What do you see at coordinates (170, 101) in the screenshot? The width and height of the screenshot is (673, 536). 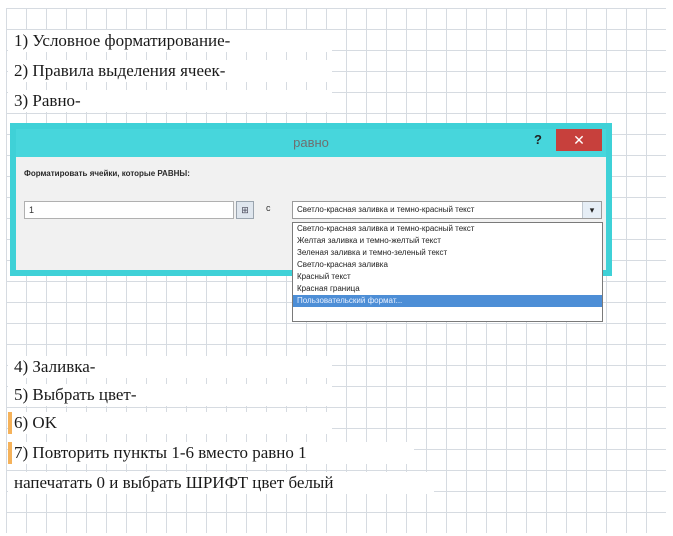 I see `step-3-text: 3) Равно-` at bounding box center [170, 101].